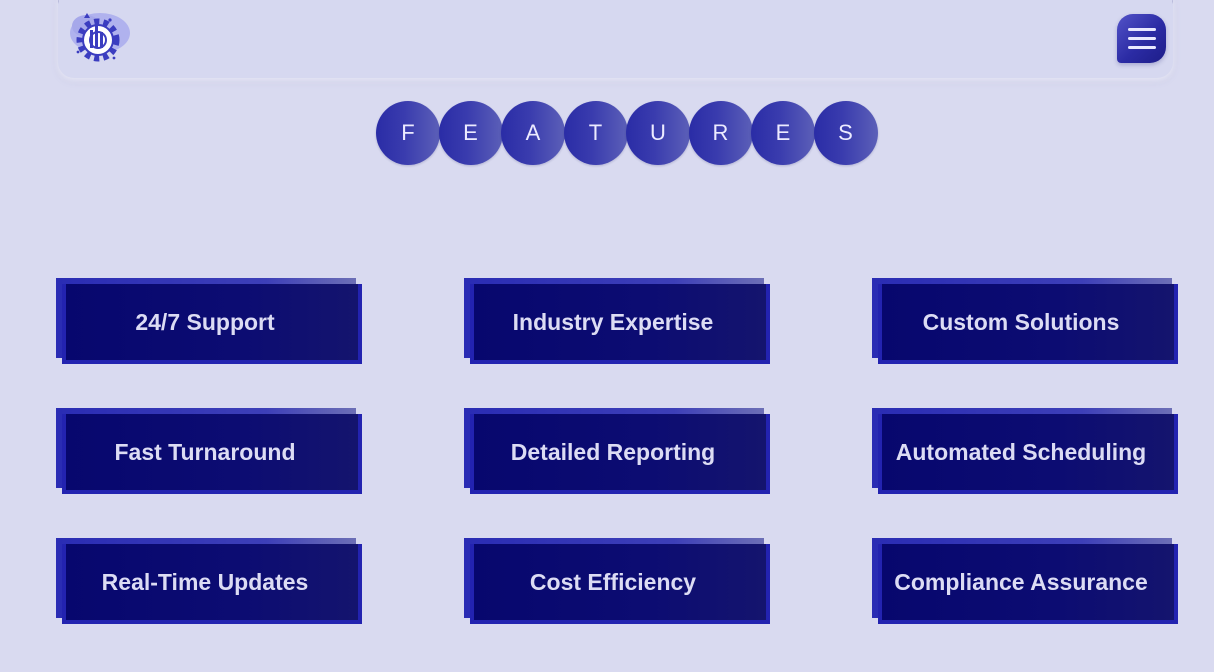  I want to click on feature-card-expertise: Industry Expertise, so click(617, 321).